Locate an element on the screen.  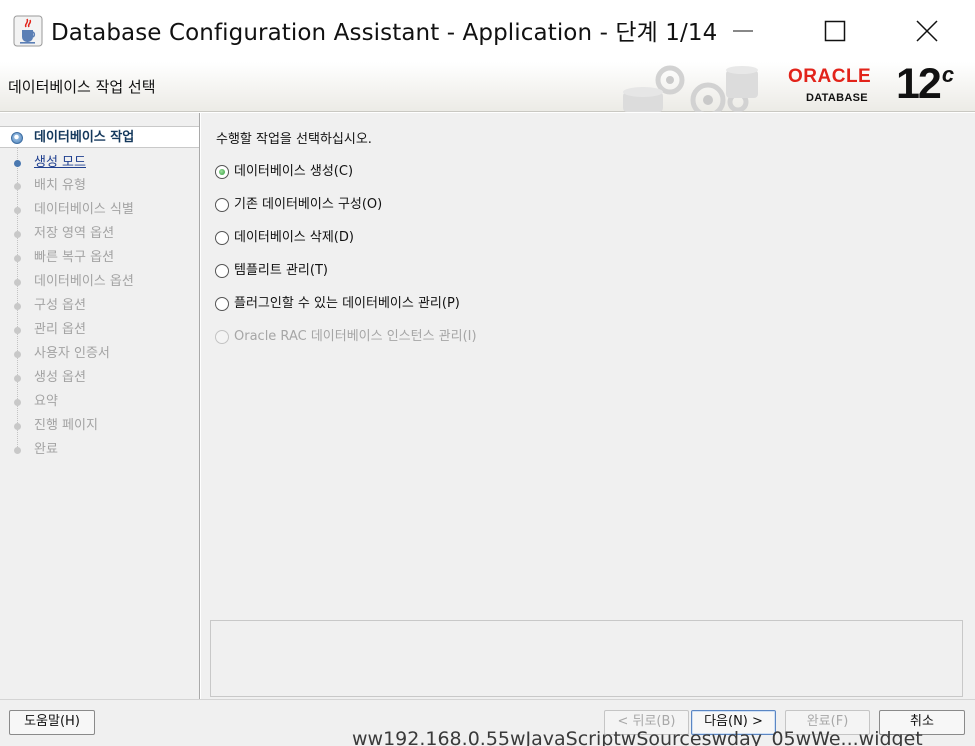
minimize-icon is located at coordinates (743, 31).